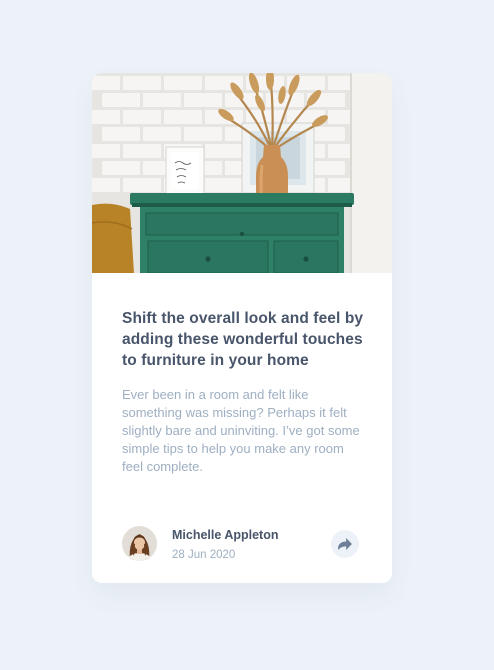 This screenshot has width=494, height=670. Describe the element at coordinates (204, 555) in the screenshot. I see `publish-date: 28 Jun 2020` at that location.